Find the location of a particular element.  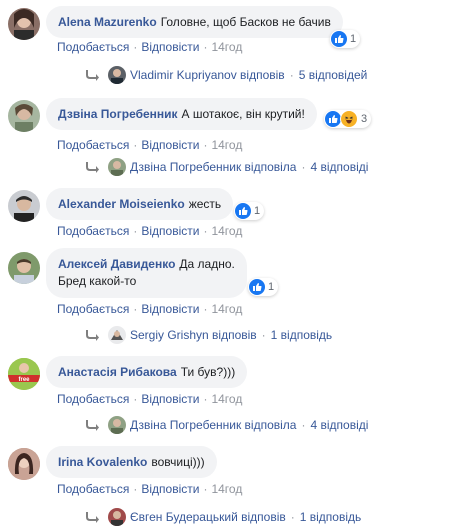

comment-text: Ти був?))) is located at coordinates (208, 372).